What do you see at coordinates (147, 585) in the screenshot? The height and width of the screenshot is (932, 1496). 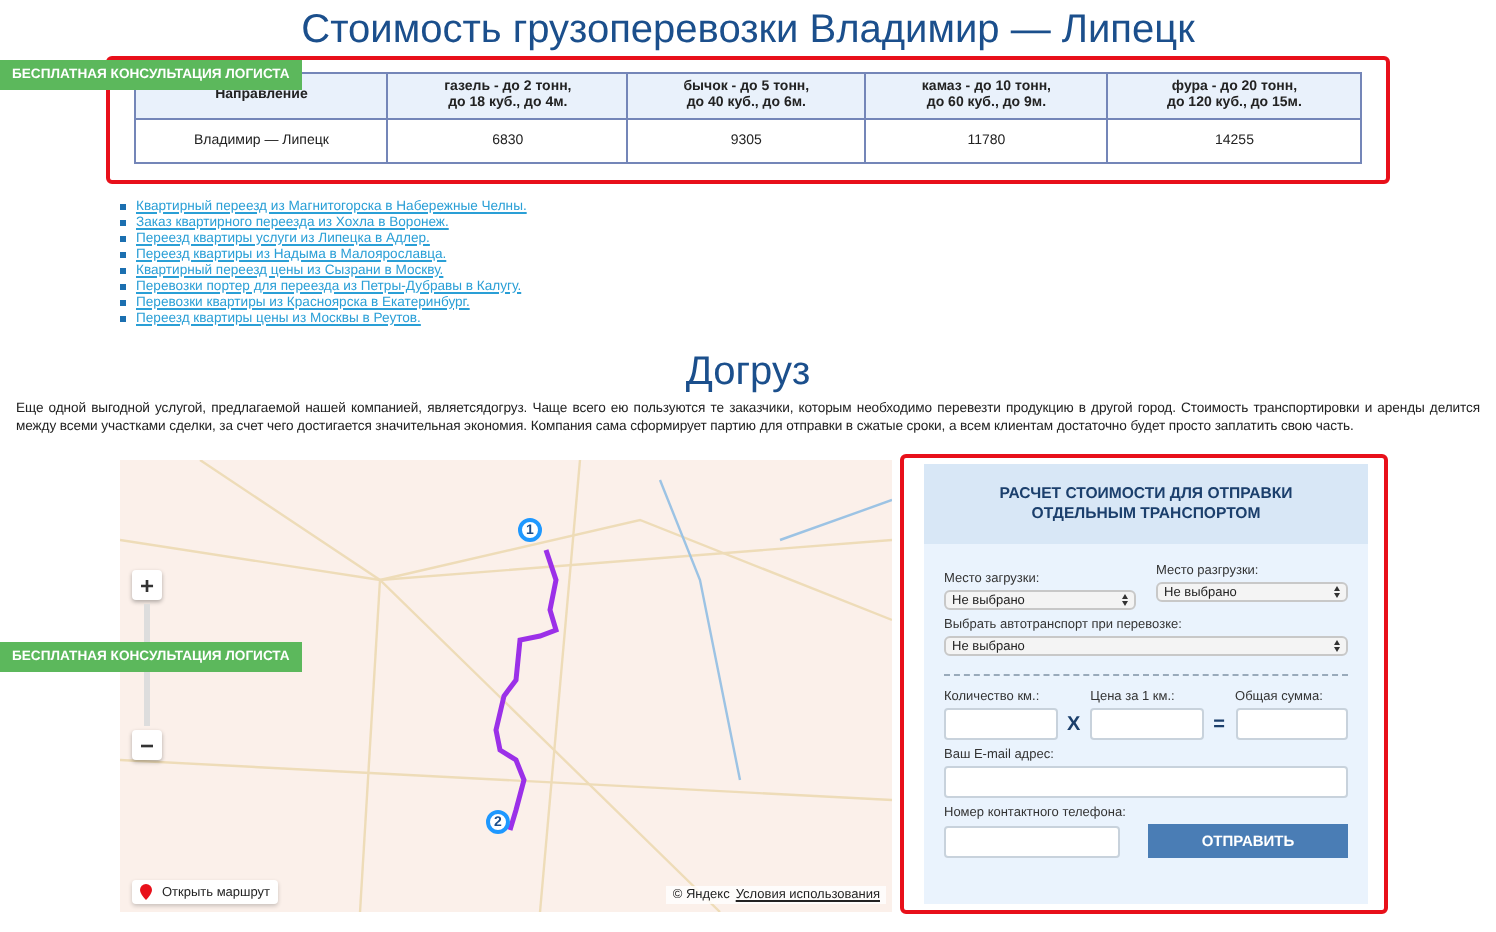 I see `zoom-in-button: +` at bounding box center [147, 585].